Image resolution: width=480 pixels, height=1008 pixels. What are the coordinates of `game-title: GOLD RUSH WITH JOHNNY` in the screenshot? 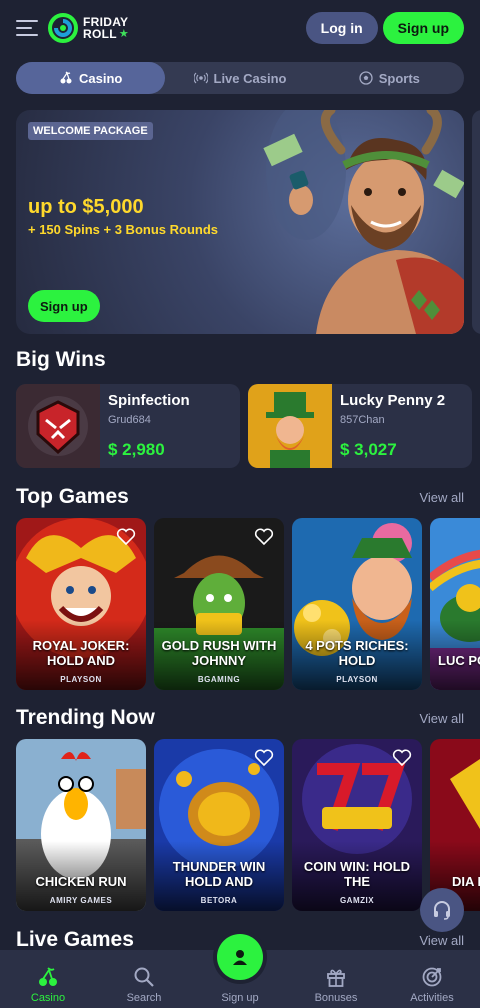 It's located at (219, 653).